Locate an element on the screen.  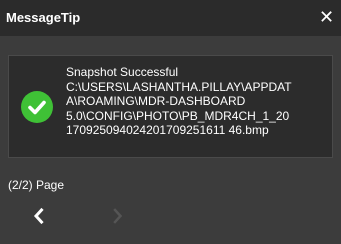
close-button: ✕ is located at coordinates (330, 18).